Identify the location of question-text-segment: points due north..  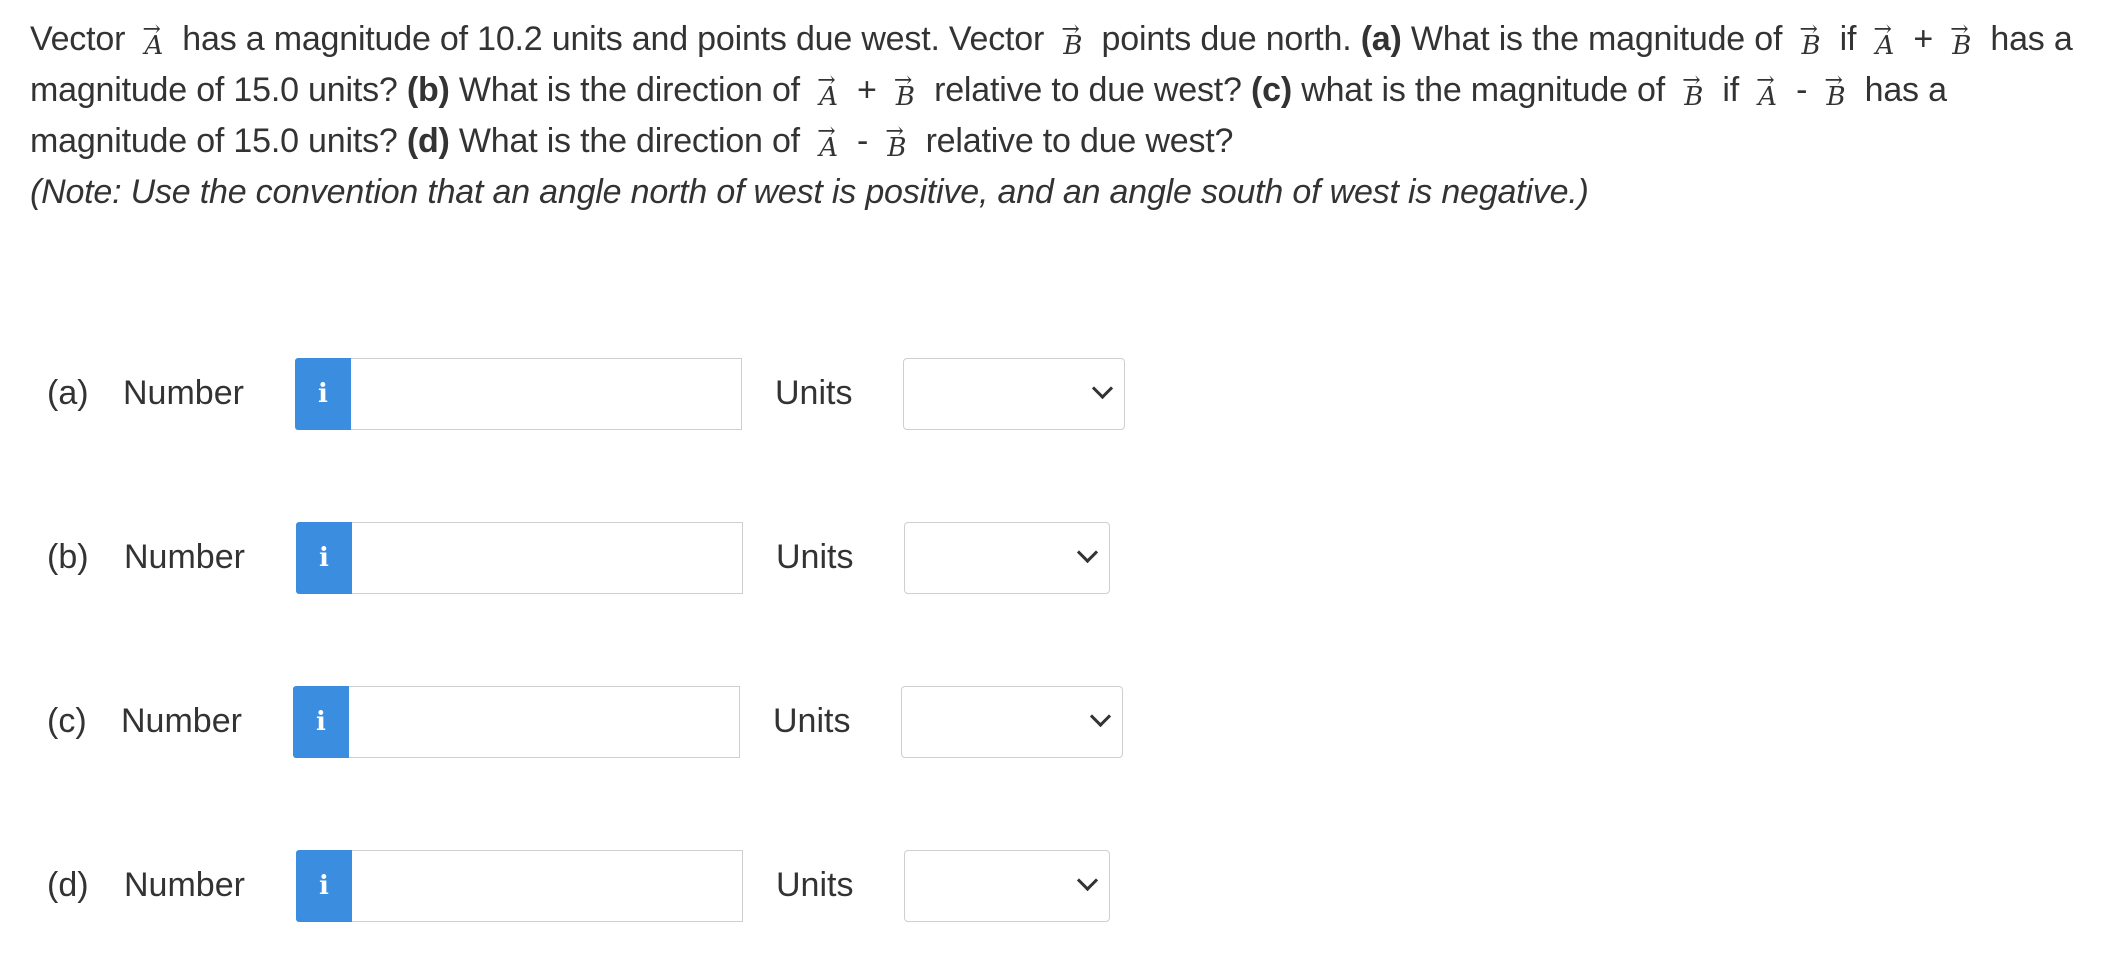
(1226, 39).